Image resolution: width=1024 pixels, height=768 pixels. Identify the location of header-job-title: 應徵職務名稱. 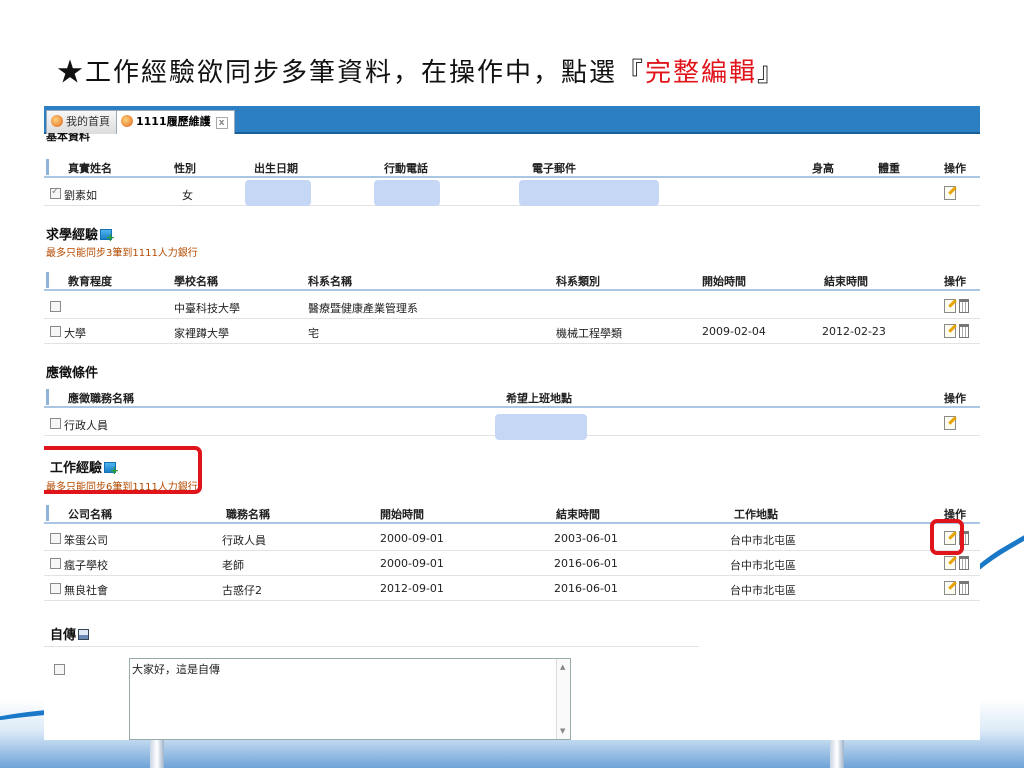
(101, 398).